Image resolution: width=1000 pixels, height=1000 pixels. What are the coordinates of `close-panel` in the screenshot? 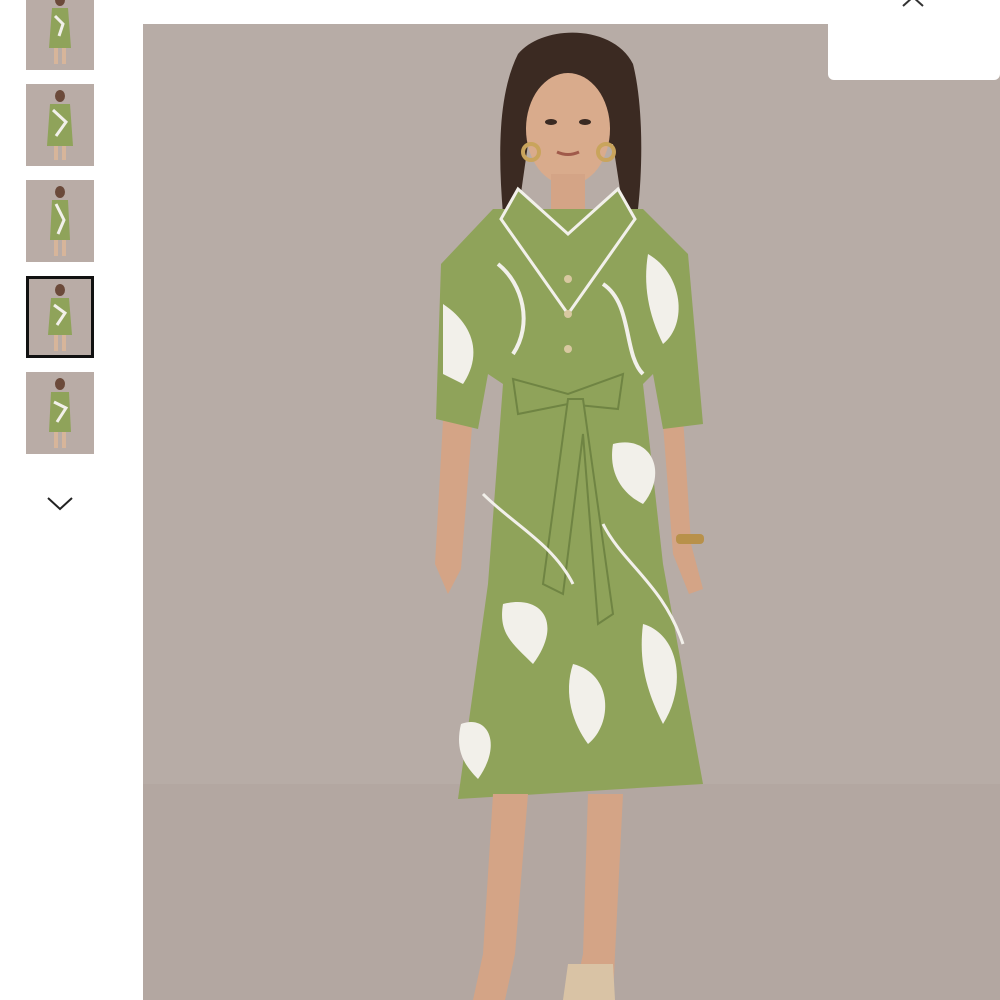 It's located at (914, 40).